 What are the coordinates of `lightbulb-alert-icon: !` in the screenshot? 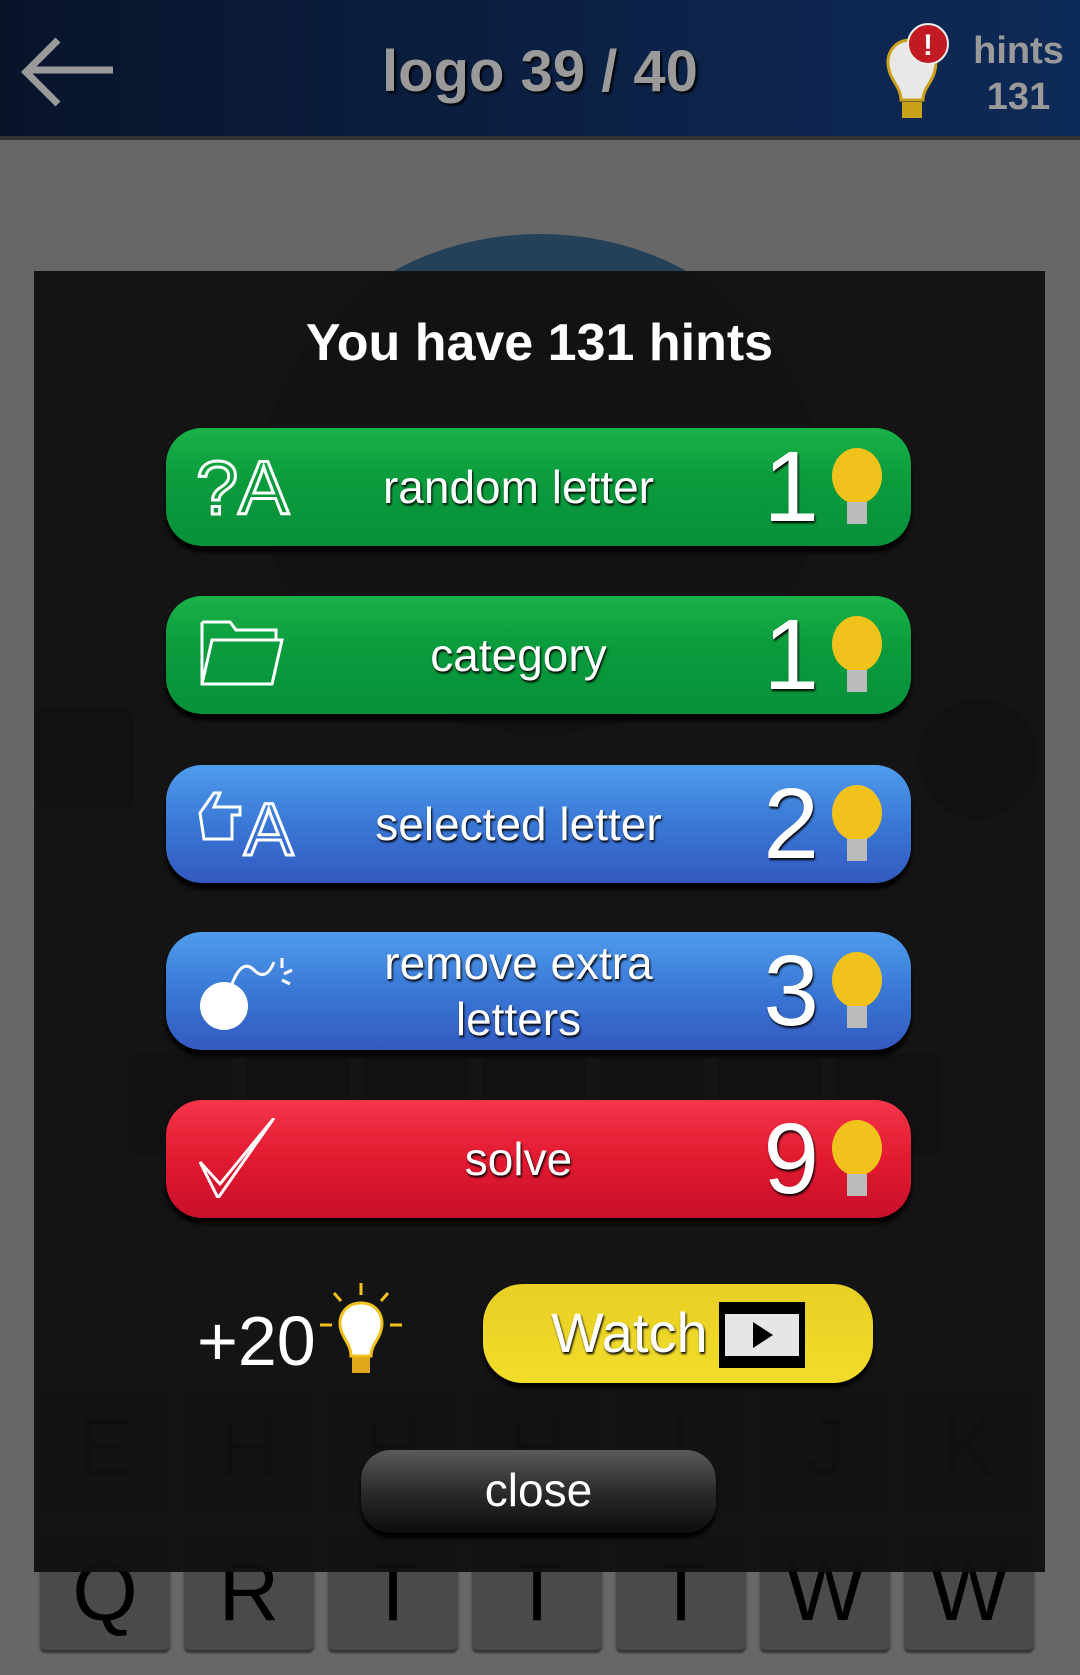 It's located at (917, 70).